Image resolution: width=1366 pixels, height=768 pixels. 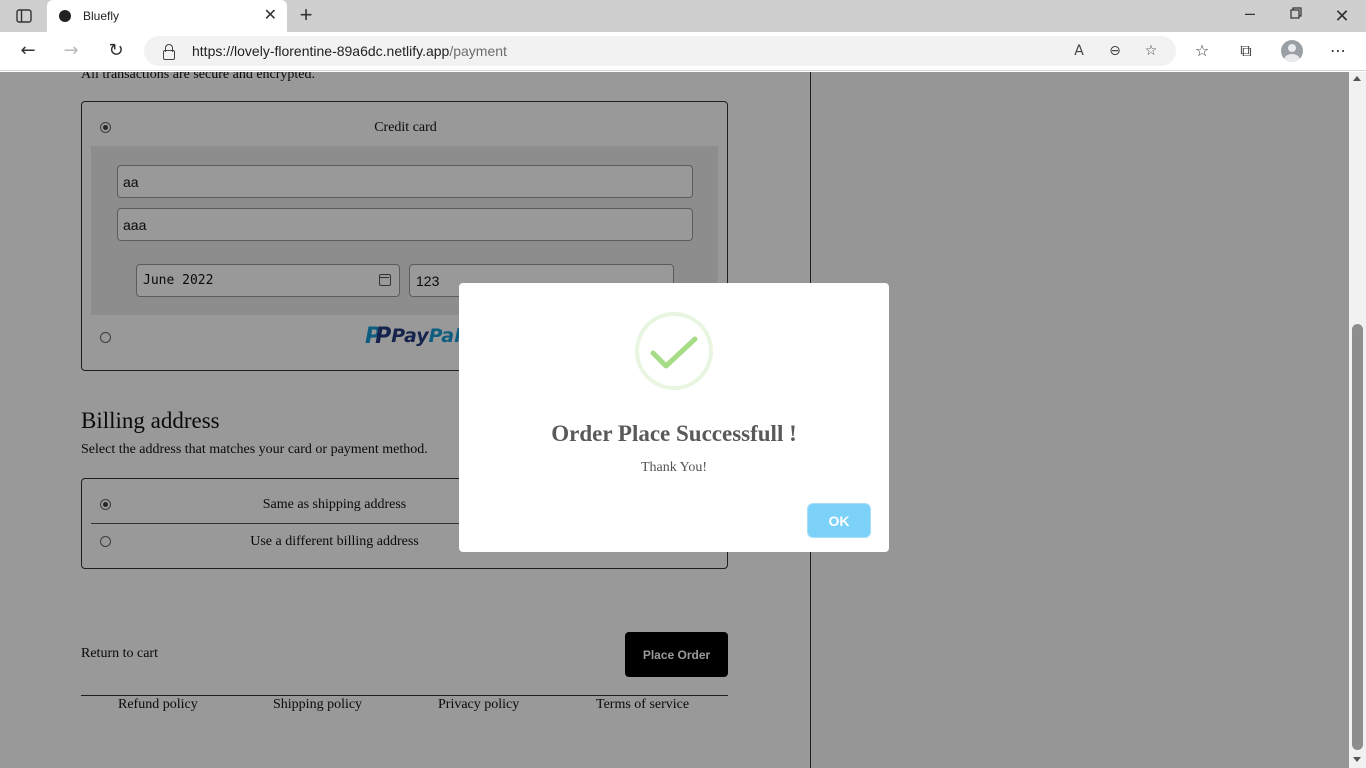 What do you see at coordinates (1357, 759) in the screenshot?
I see `scroll-down-arrow-icon` at bounding box center [1357, 759].